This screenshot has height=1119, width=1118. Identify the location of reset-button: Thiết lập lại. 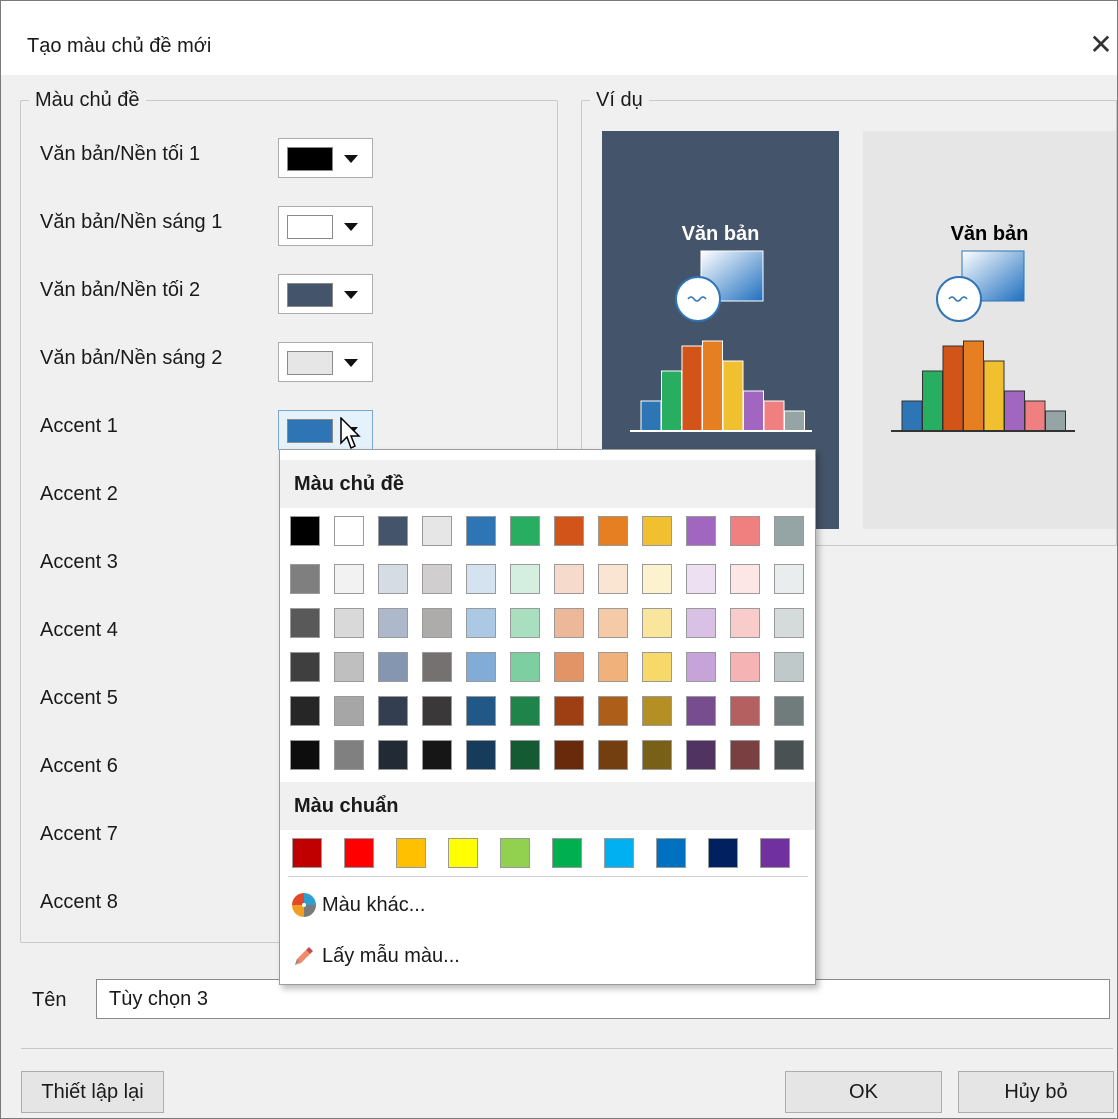
(92, 1092).